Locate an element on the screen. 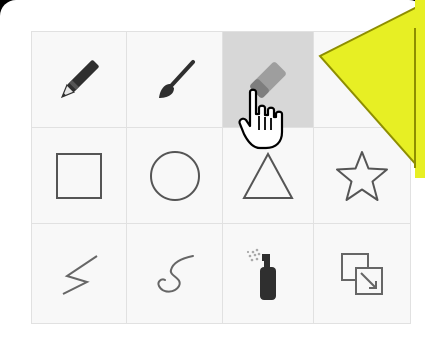  tool-clone is located at coordinates (362, 273).